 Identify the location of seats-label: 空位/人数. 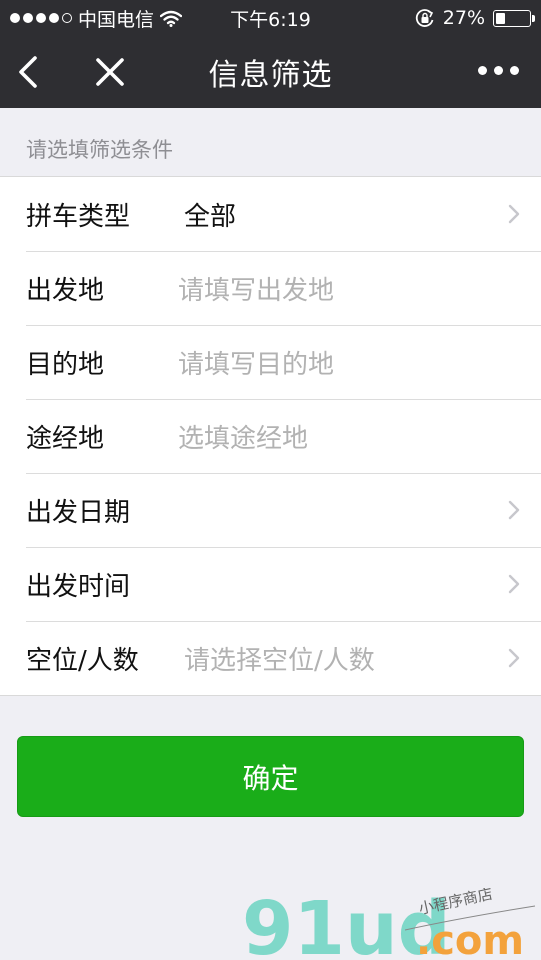
(82, 660).